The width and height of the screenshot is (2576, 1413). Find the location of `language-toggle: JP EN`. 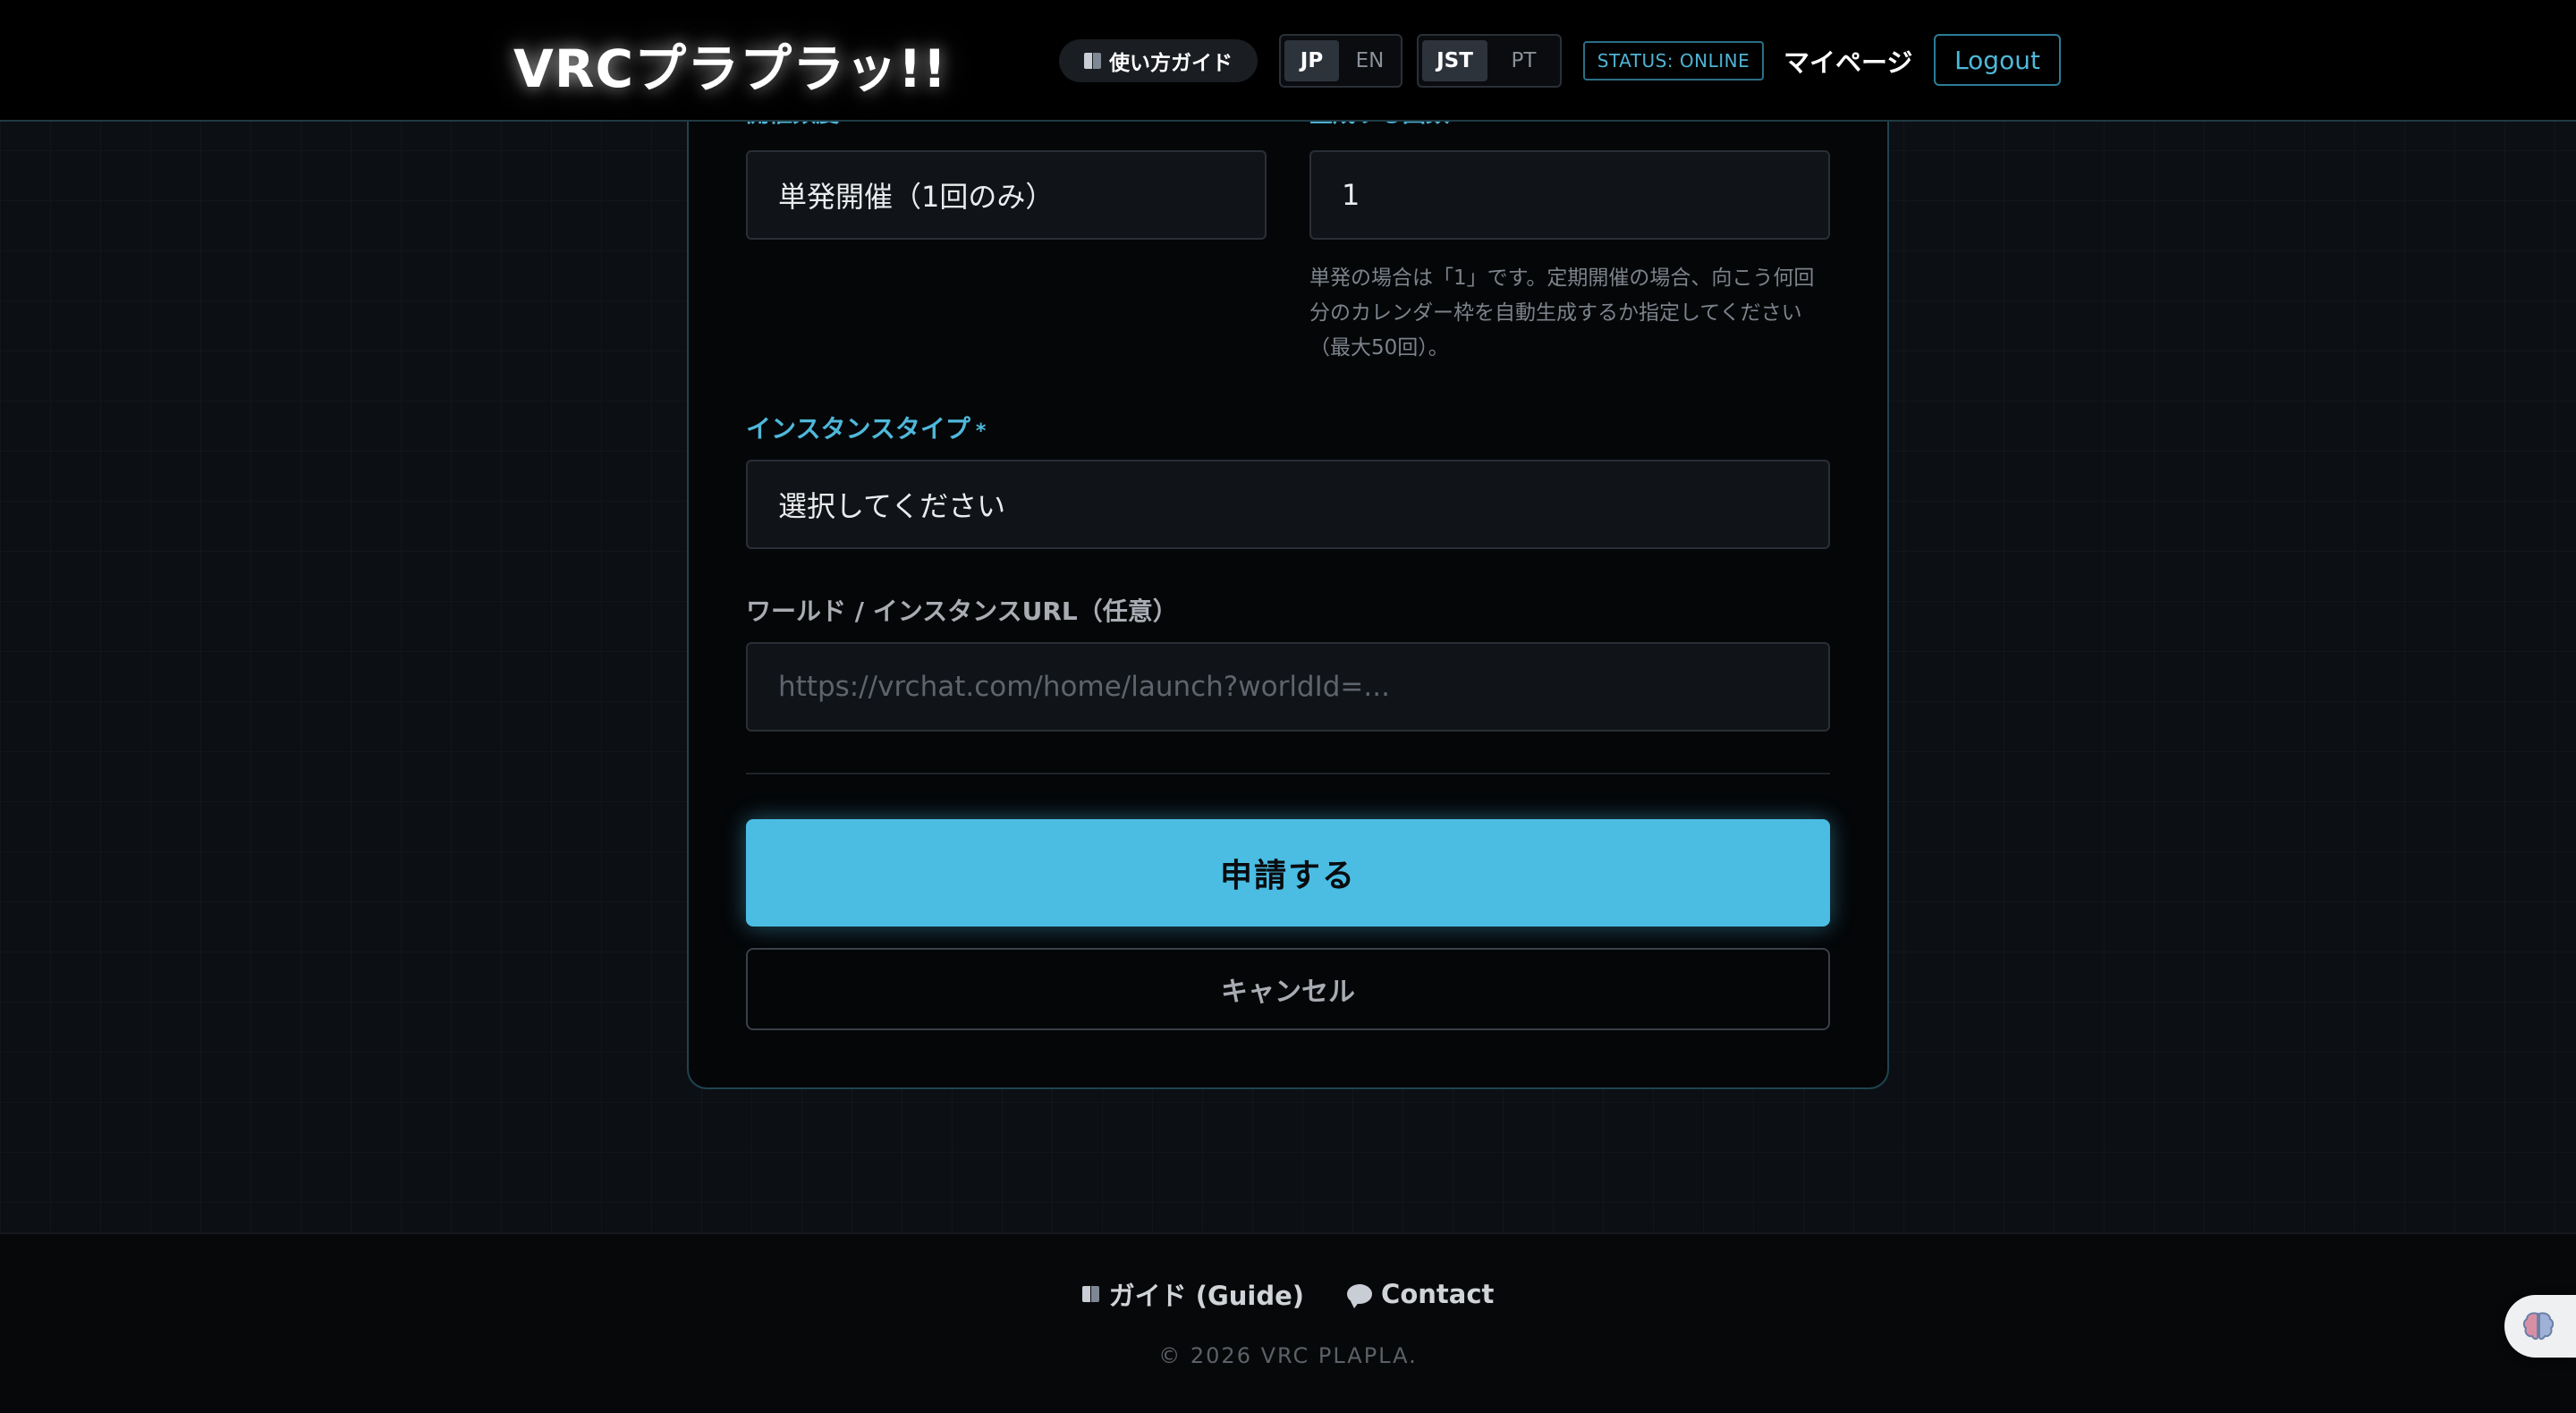

language-toggle: JP EN is located at coordinates (1340, 61).